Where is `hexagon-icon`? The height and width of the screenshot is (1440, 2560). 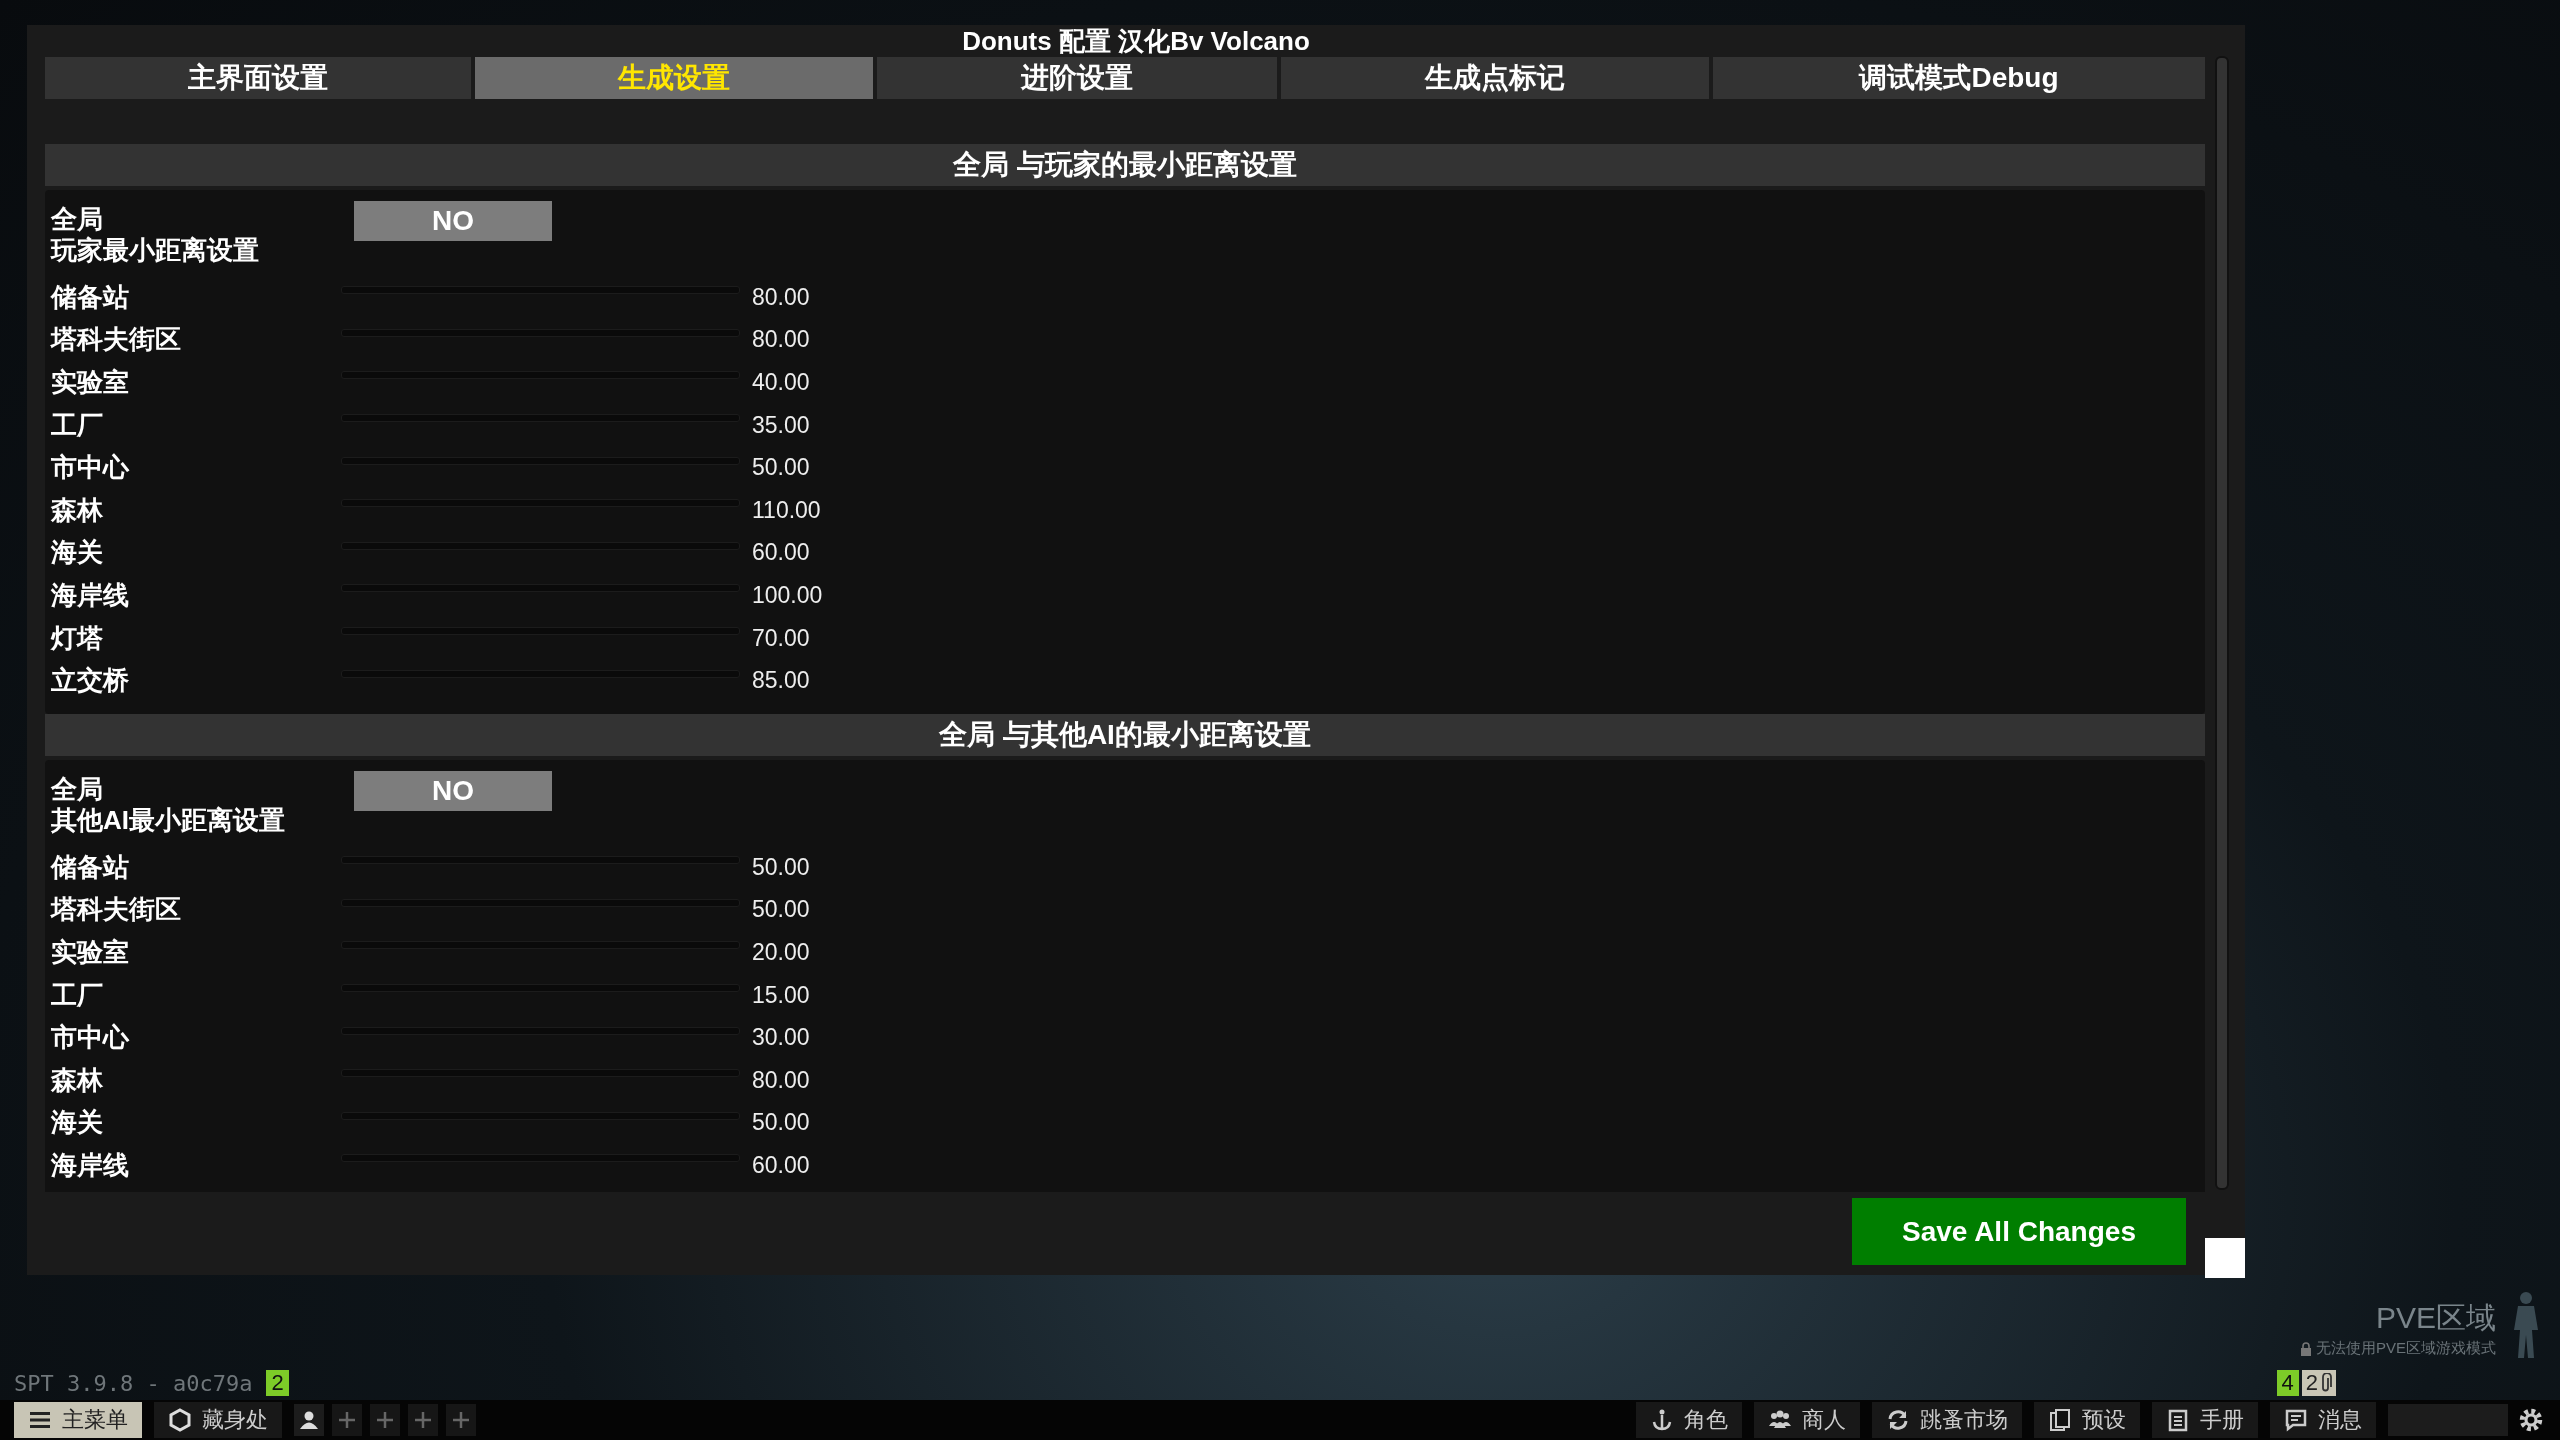 hexagon-icon is located at coordinates (180, 1420).